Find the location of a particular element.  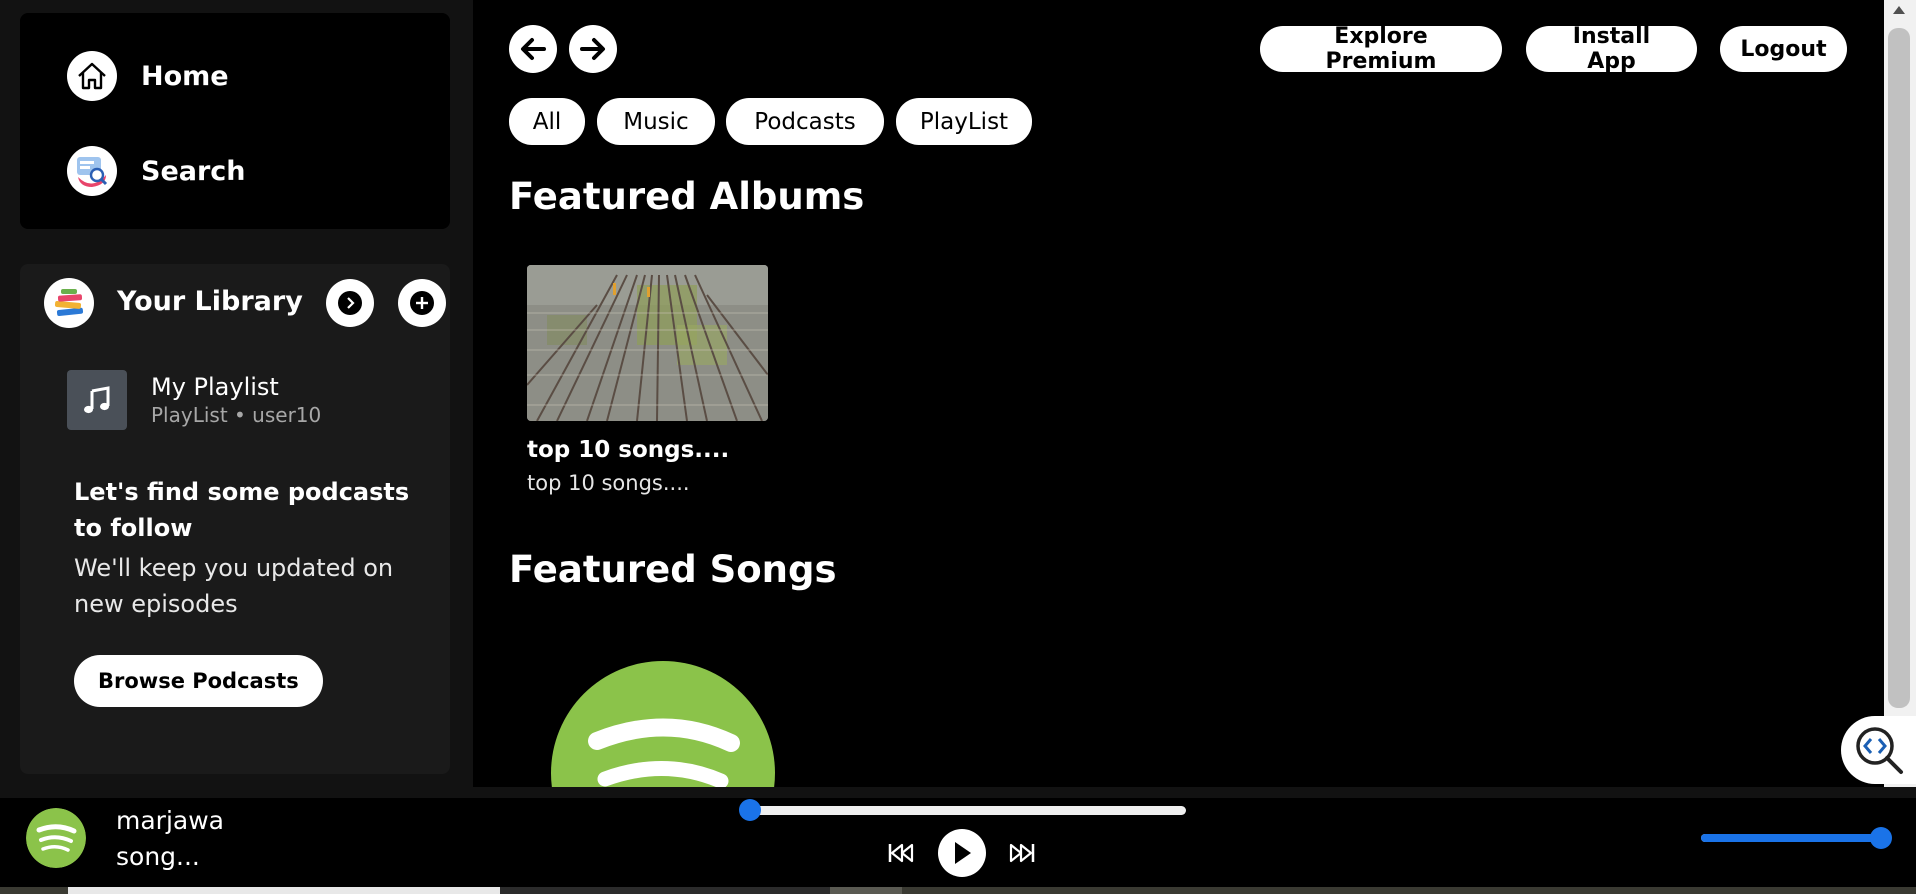

volume-fill is located at coordinates (1791, 838).